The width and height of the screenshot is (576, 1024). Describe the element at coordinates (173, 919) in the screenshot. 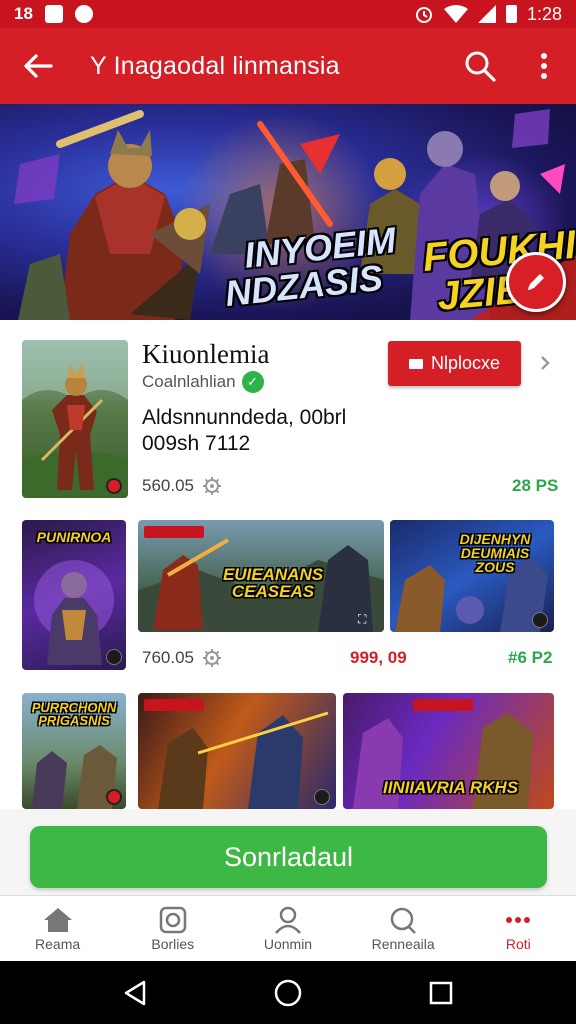

I see `games-icon` at that location.